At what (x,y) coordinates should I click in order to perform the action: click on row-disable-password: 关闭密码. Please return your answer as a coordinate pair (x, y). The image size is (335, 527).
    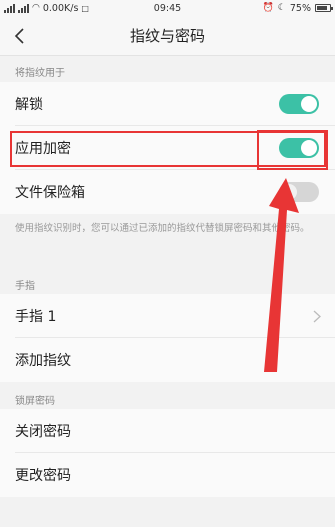
    Looking at the image, I should click on (167, 431).